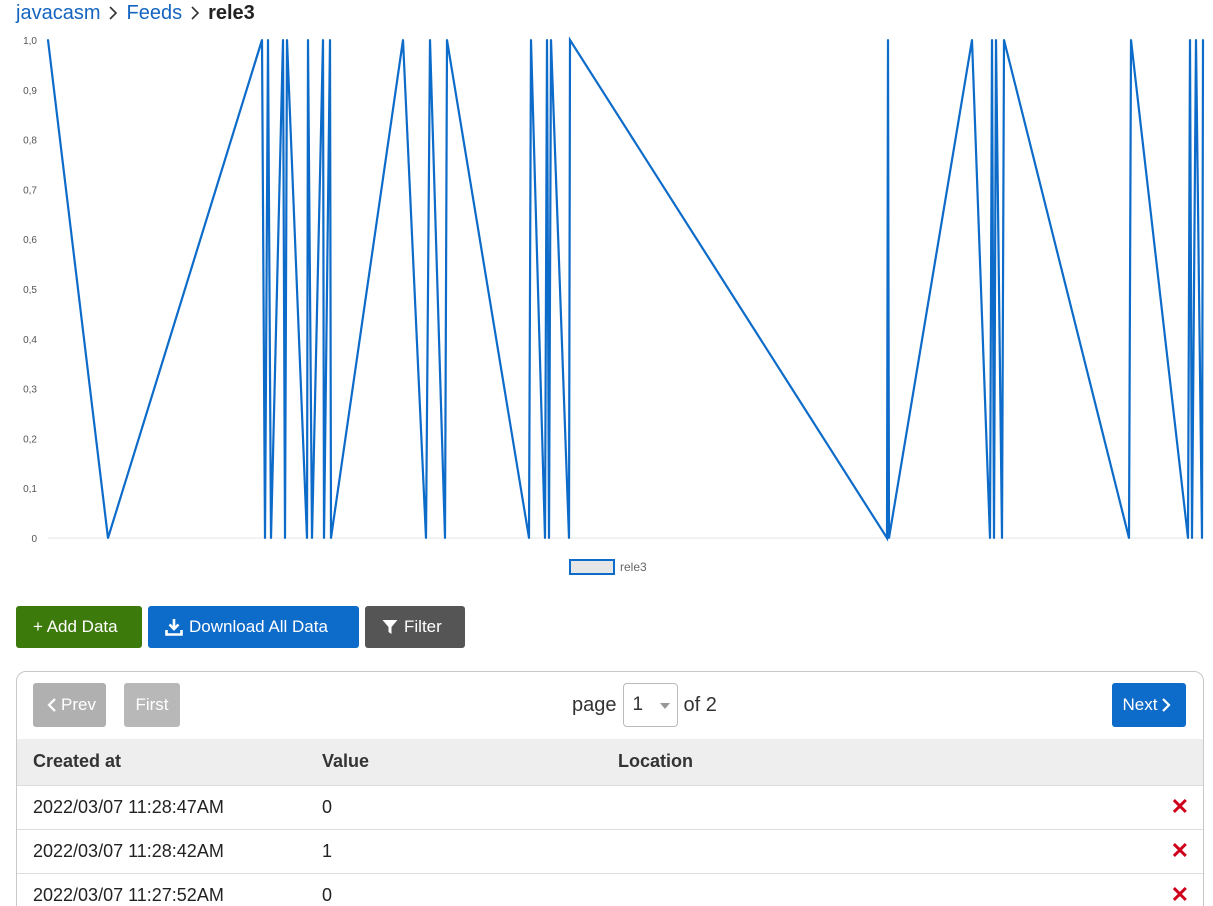  Describe the element at coordinates (592, 567) in the screenshot. I see `legend-swatch` at that location.